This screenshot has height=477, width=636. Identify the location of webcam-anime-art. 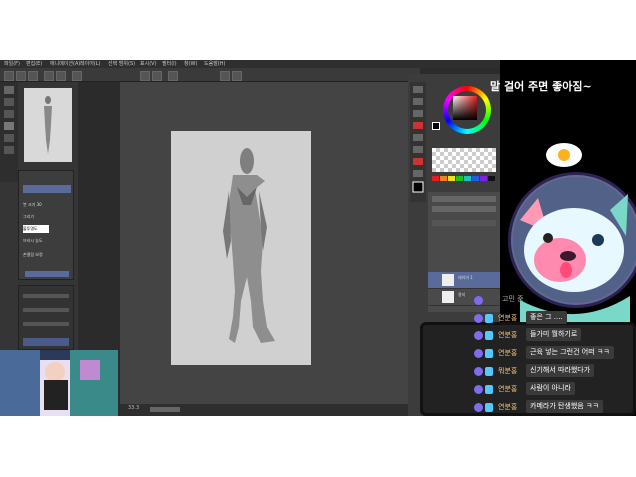
(59, 383).